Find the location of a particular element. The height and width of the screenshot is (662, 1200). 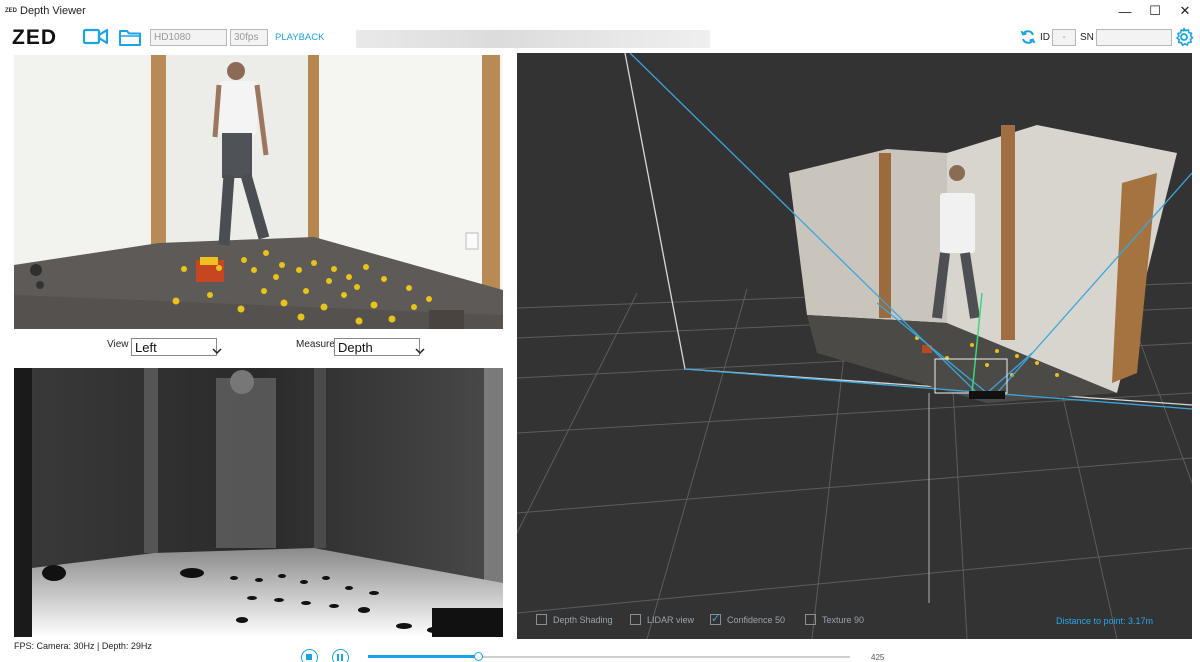

distance-readout: Distance to point: 3.17m is located at coordinates (1105, 621).